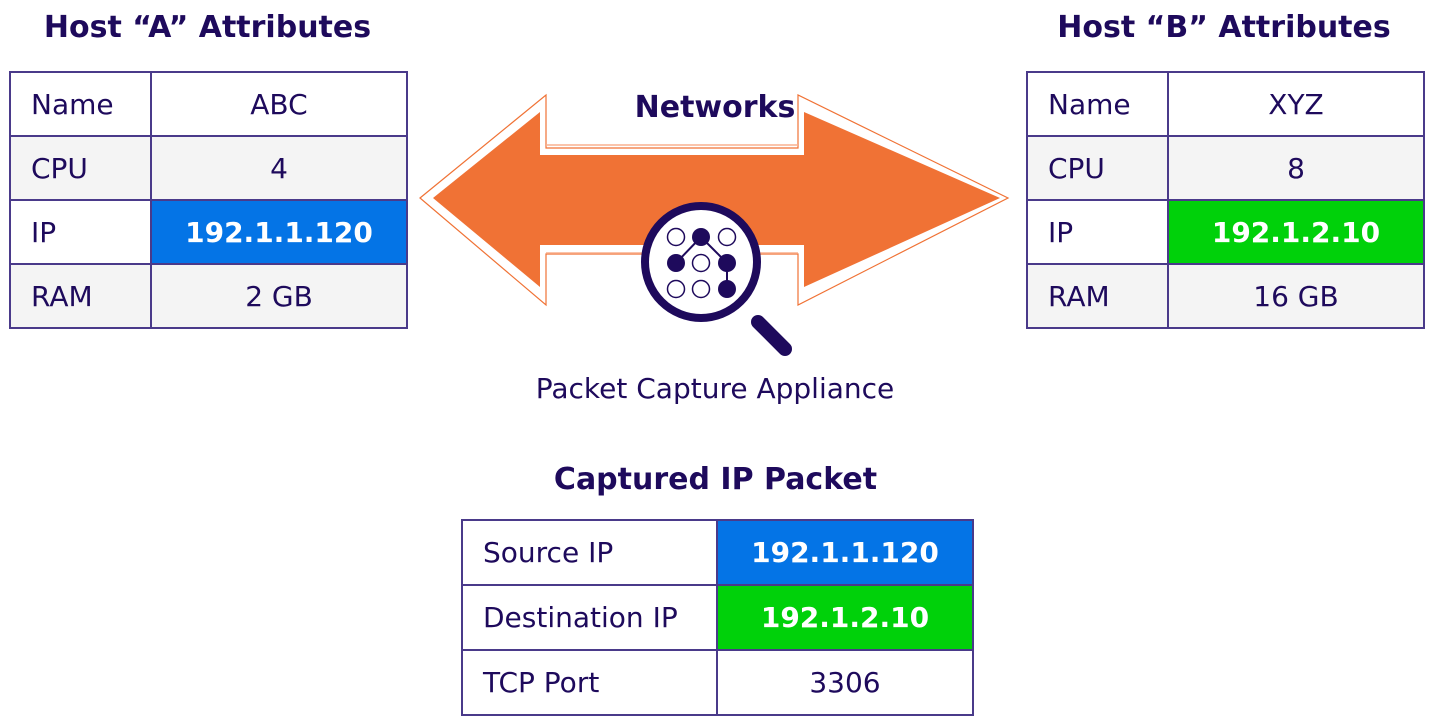 Image resolution: width=1431 pixels, height=725 pixels. Describe the element at coordinates (845, 552) in the screenshot. I see `source-ip-value: 192.1.1.120` at that location.